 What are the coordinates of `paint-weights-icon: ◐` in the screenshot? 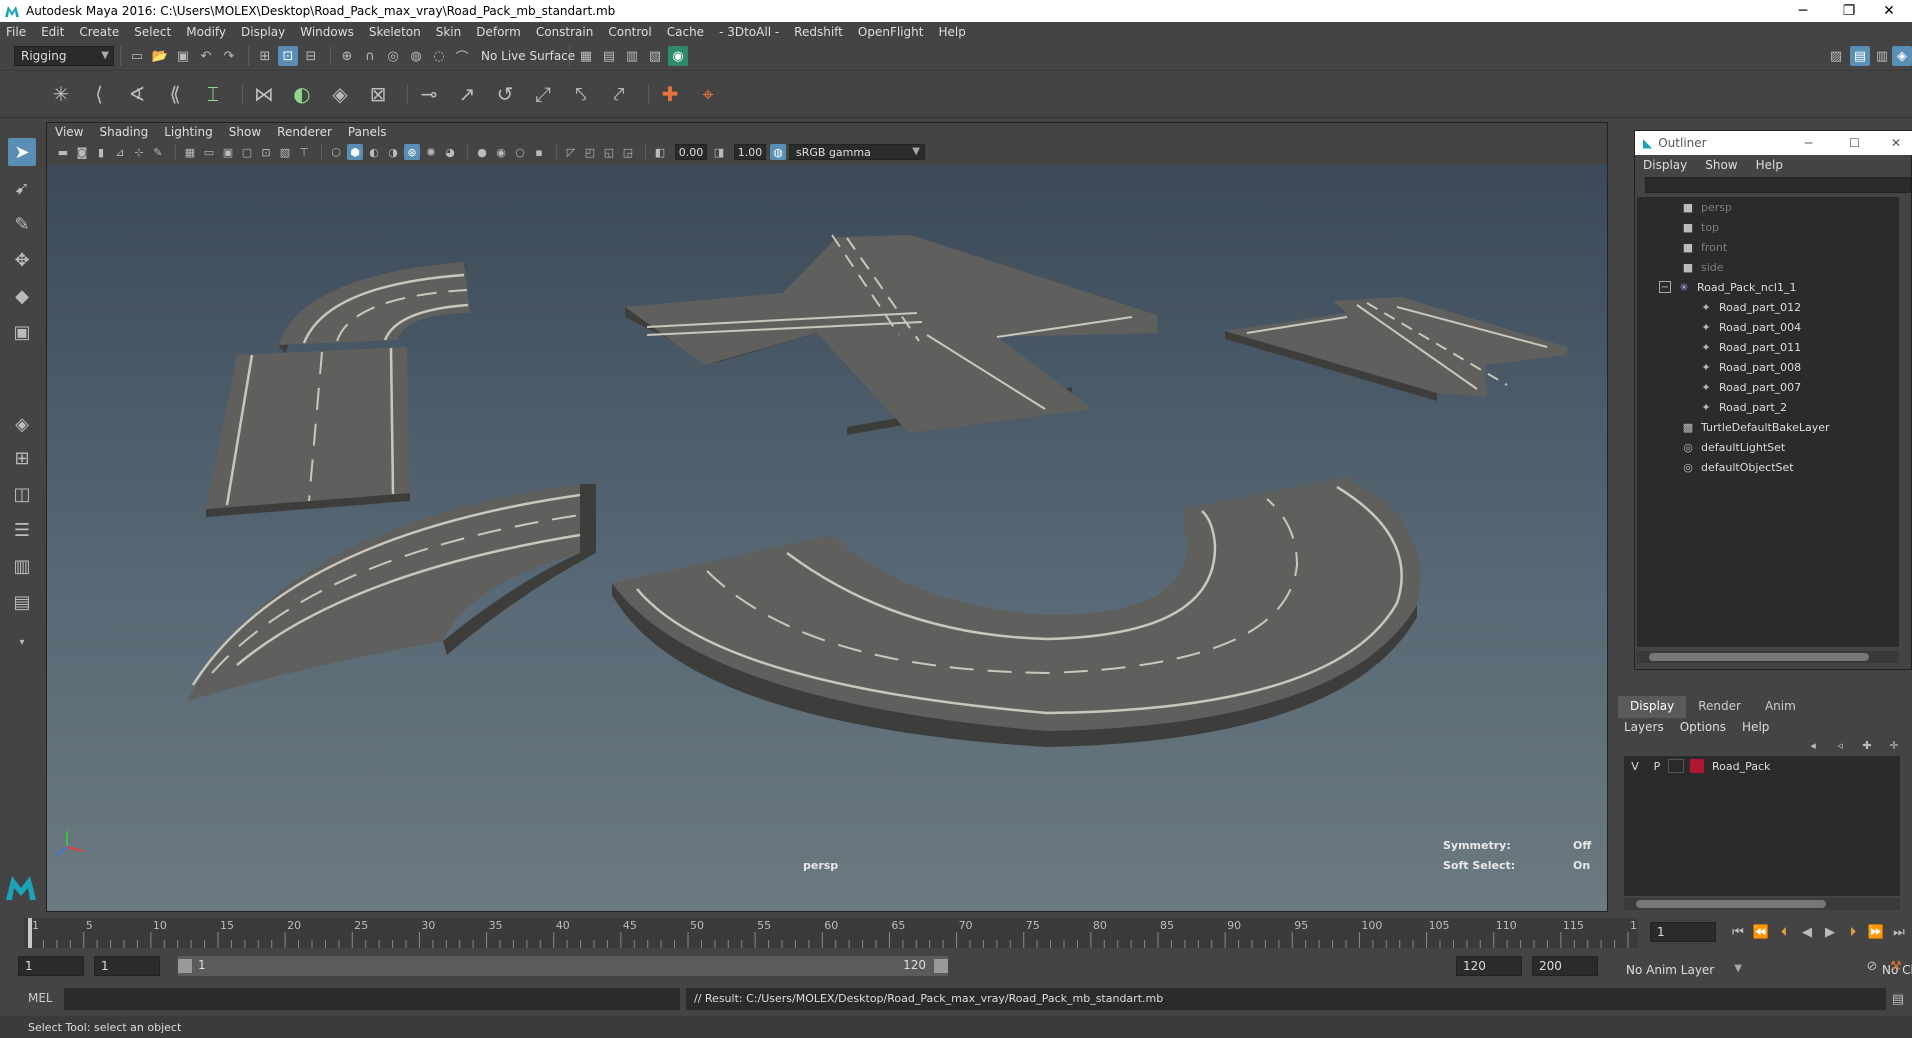 It's located at (302, 94).